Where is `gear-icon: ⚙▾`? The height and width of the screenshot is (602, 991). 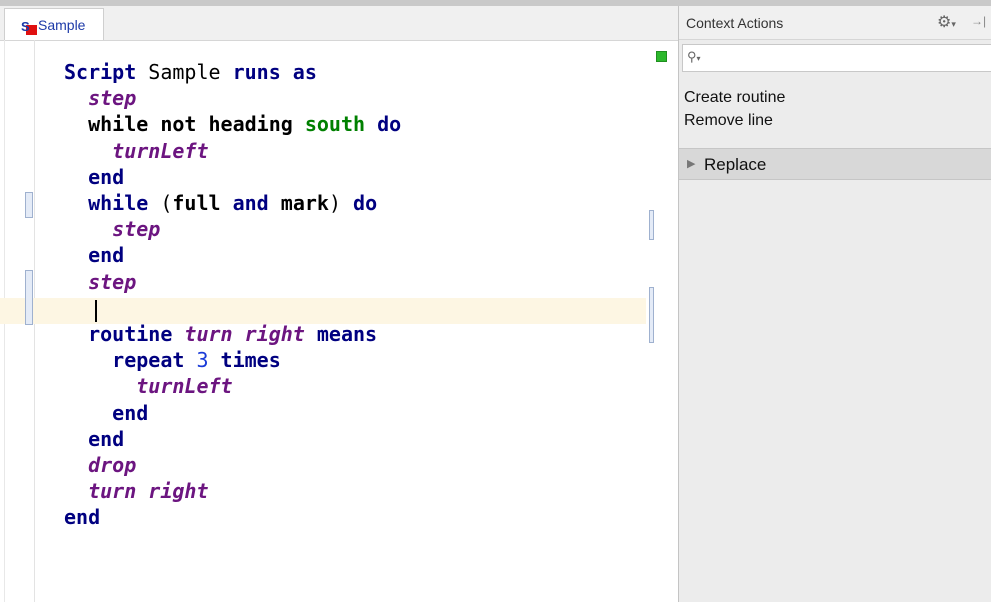
gear-icon: ⚙▾ is located at coordinates (946, 22).